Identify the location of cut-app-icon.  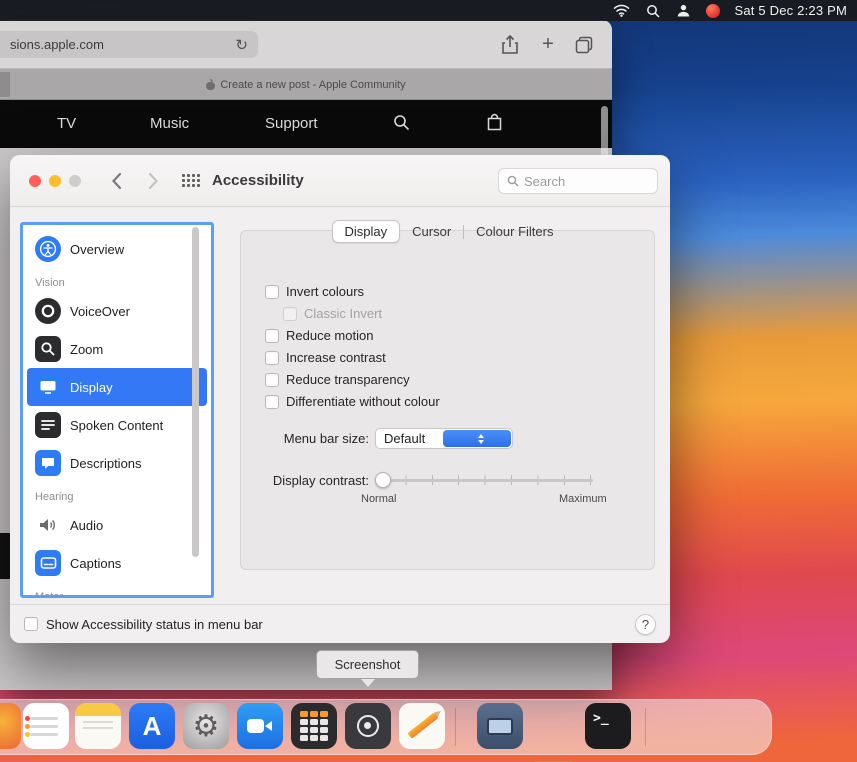
(10, 726).